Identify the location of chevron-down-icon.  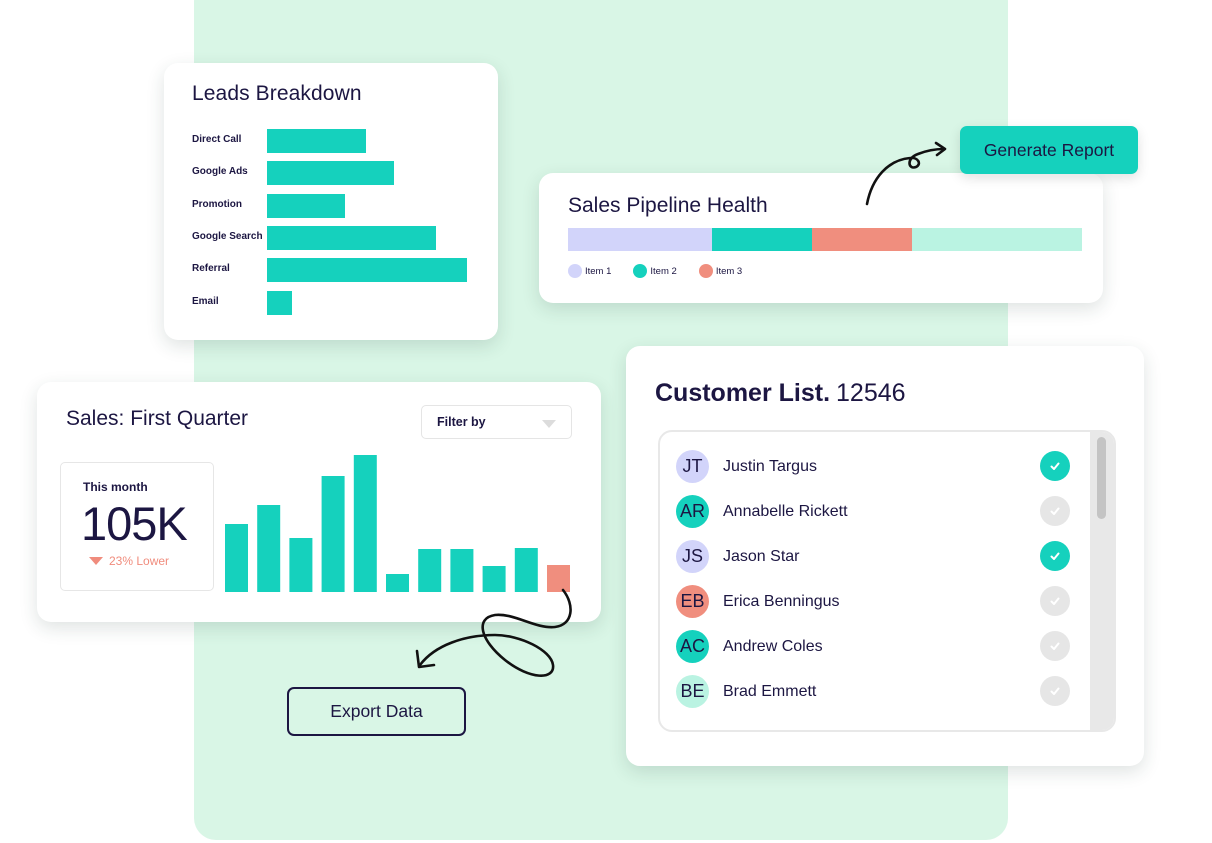
(549, 424).